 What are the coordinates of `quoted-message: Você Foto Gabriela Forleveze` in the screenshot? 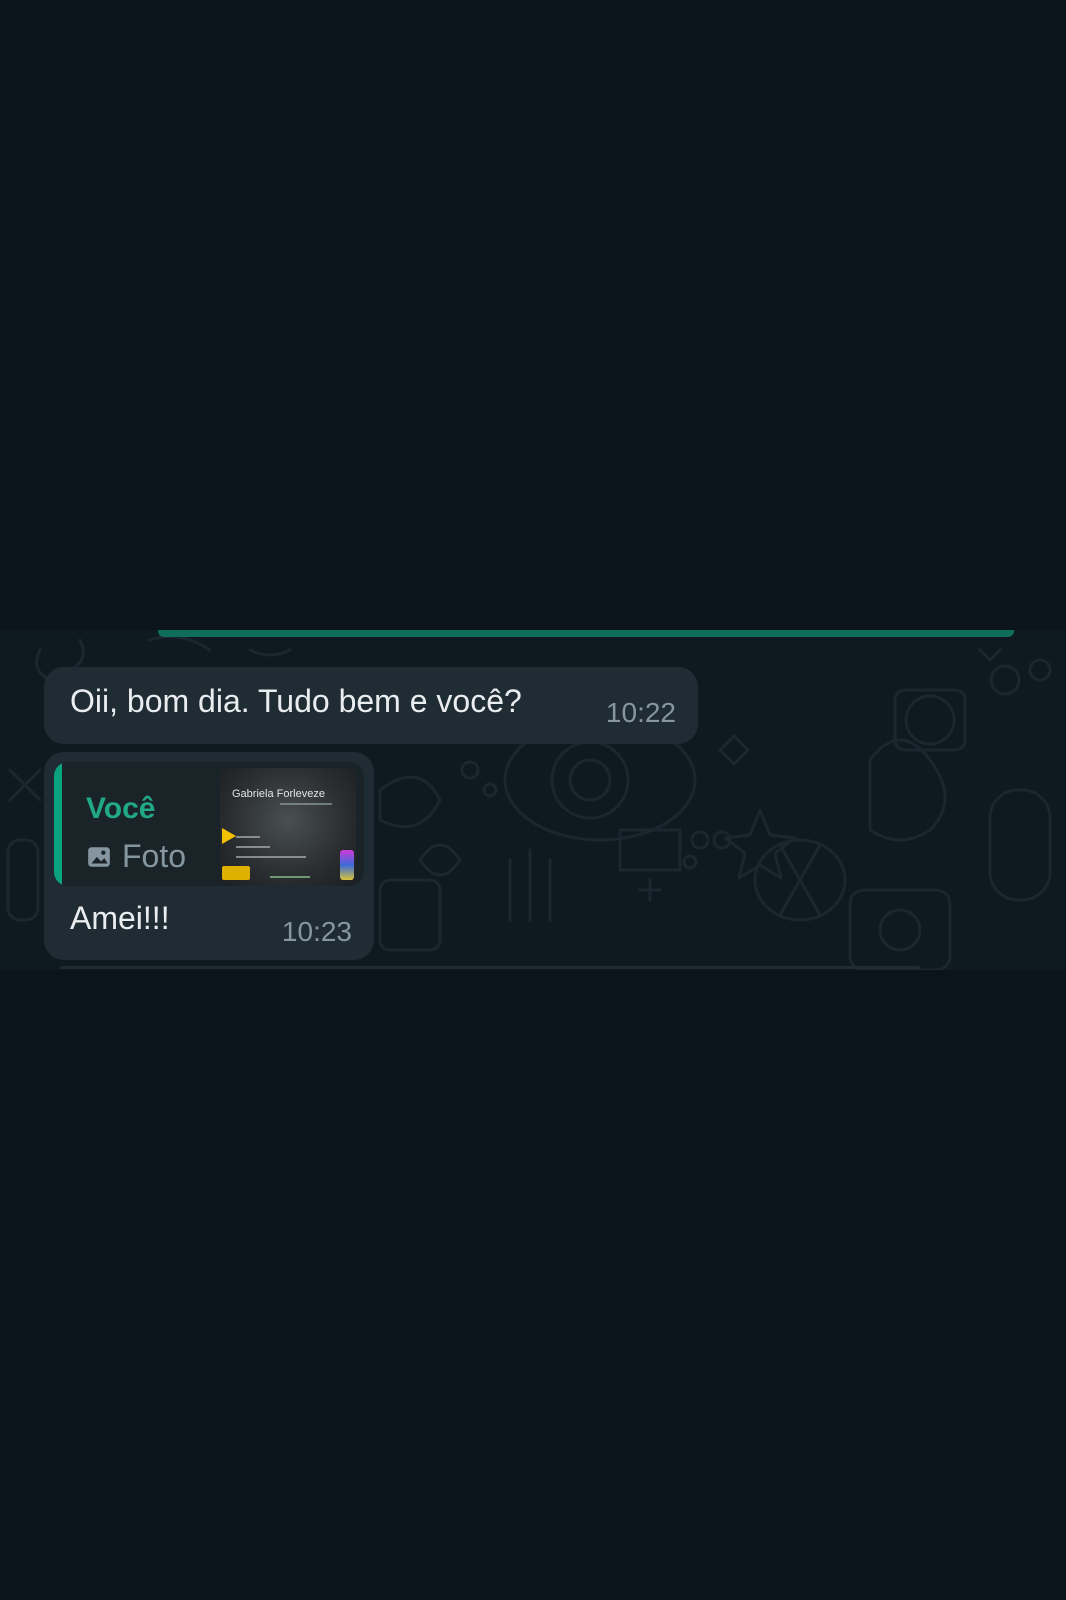 It's located at (209, 824).